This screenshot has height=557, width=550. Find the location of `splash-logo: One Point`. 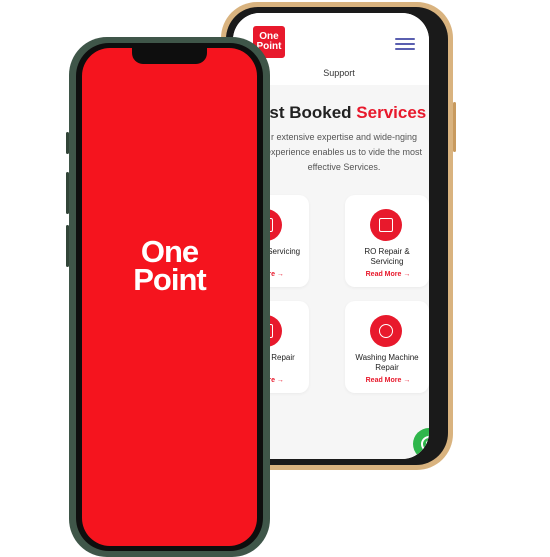

splash-logo: One Point is located at coordinates (169, 266).